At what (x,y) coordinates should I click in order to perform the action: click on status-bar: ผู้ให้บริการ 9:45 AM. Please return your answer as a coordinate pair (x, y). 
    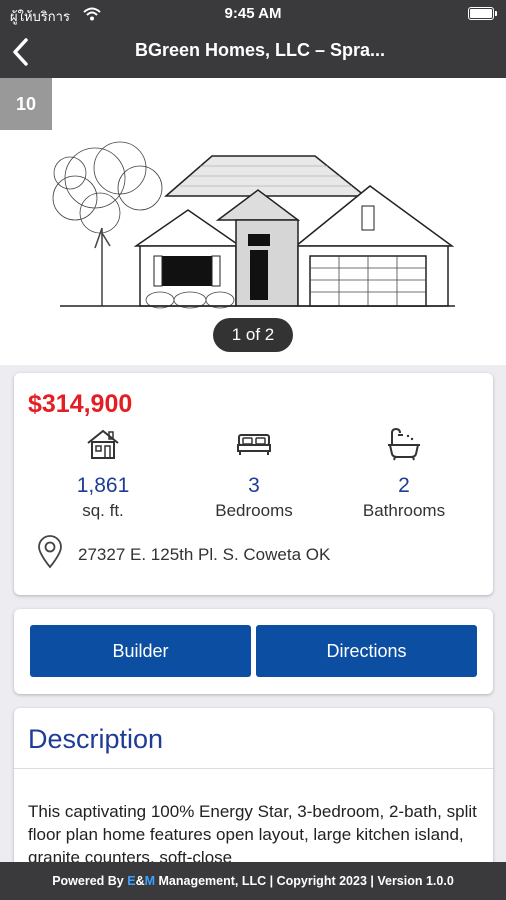
    Looking at the image, I should click on (253, 14).